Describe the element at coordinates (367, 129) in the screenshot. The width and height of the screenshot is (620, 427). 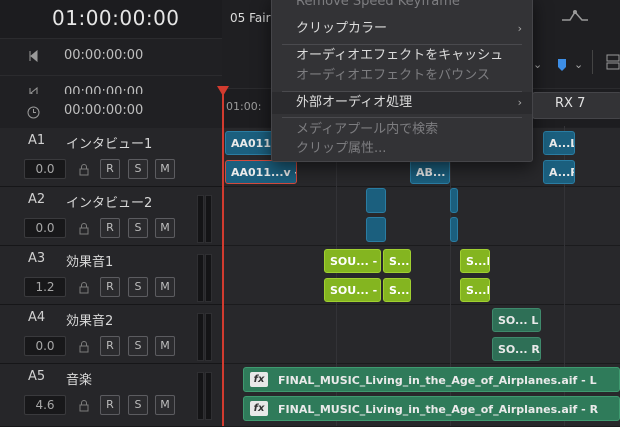
I see `menu-item-label: メディアプール内で検索` at that location.